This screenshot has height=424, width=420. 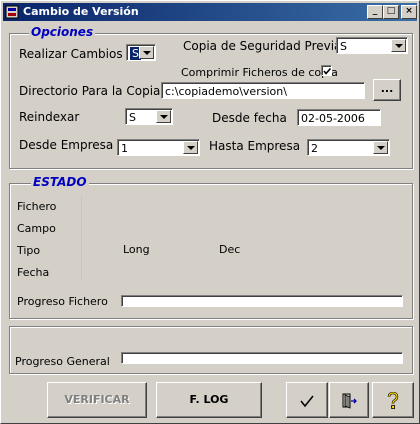 I want to click on desde-empresa-select: 1, so click(x=158, y=147).